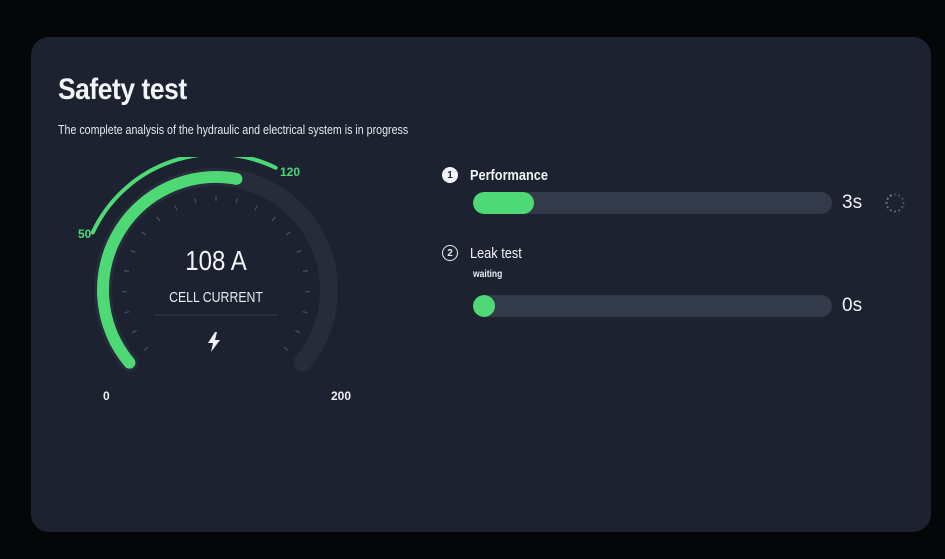 The image size is (945, 559). I want to click on gauge-value: 108 A, so click(216, 260).